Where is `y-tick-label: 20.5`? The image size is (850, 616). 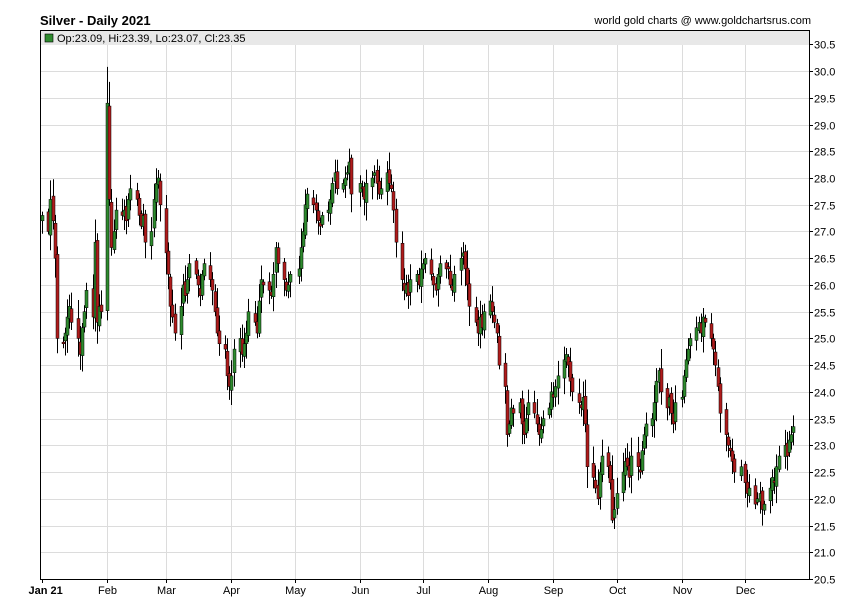 y-tick-label: 20.5 is located at coordinates (824, 581).